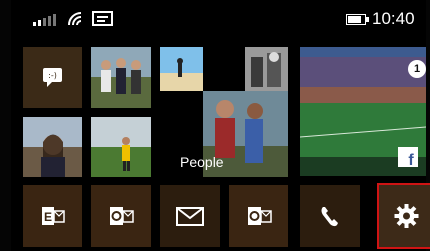  What do you see at coordinates (75, 19) in the screenshot?
I see `wifi-icon` at bounding box center [75, 19].